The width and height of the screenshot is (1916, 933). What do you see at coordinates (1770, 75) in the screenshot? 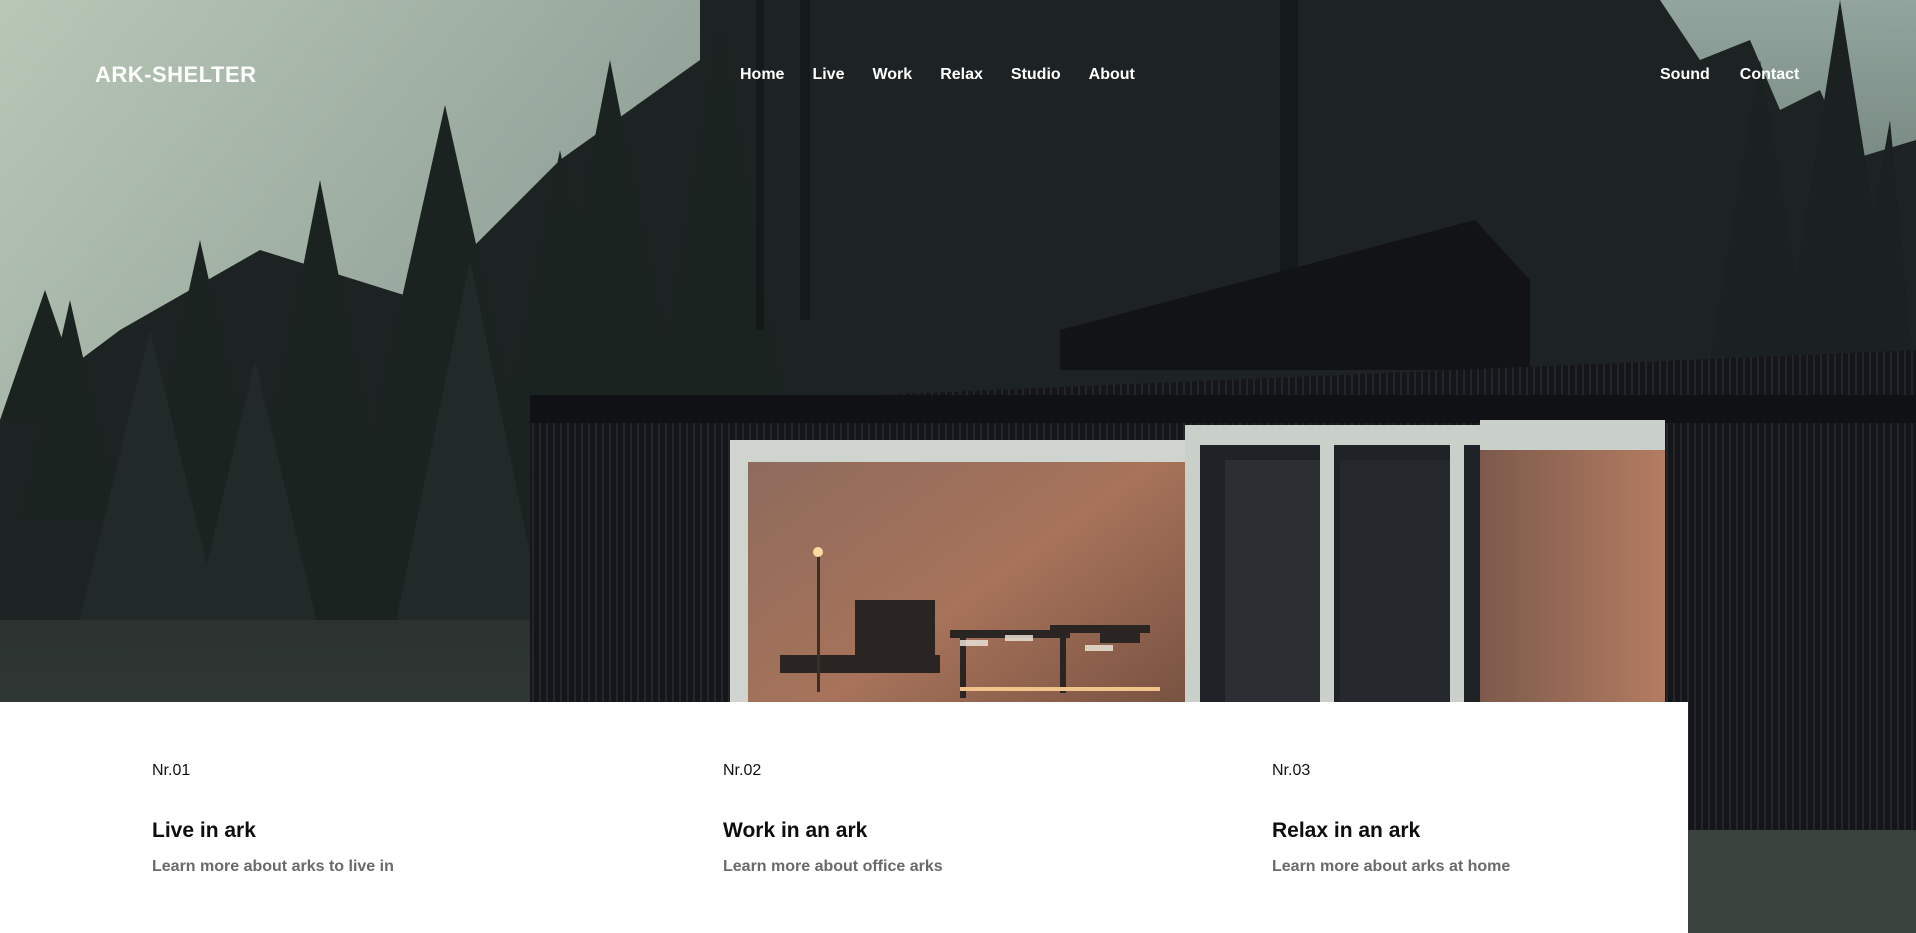
I see `contact-link: Contact` at bounding box center [1770, 75].